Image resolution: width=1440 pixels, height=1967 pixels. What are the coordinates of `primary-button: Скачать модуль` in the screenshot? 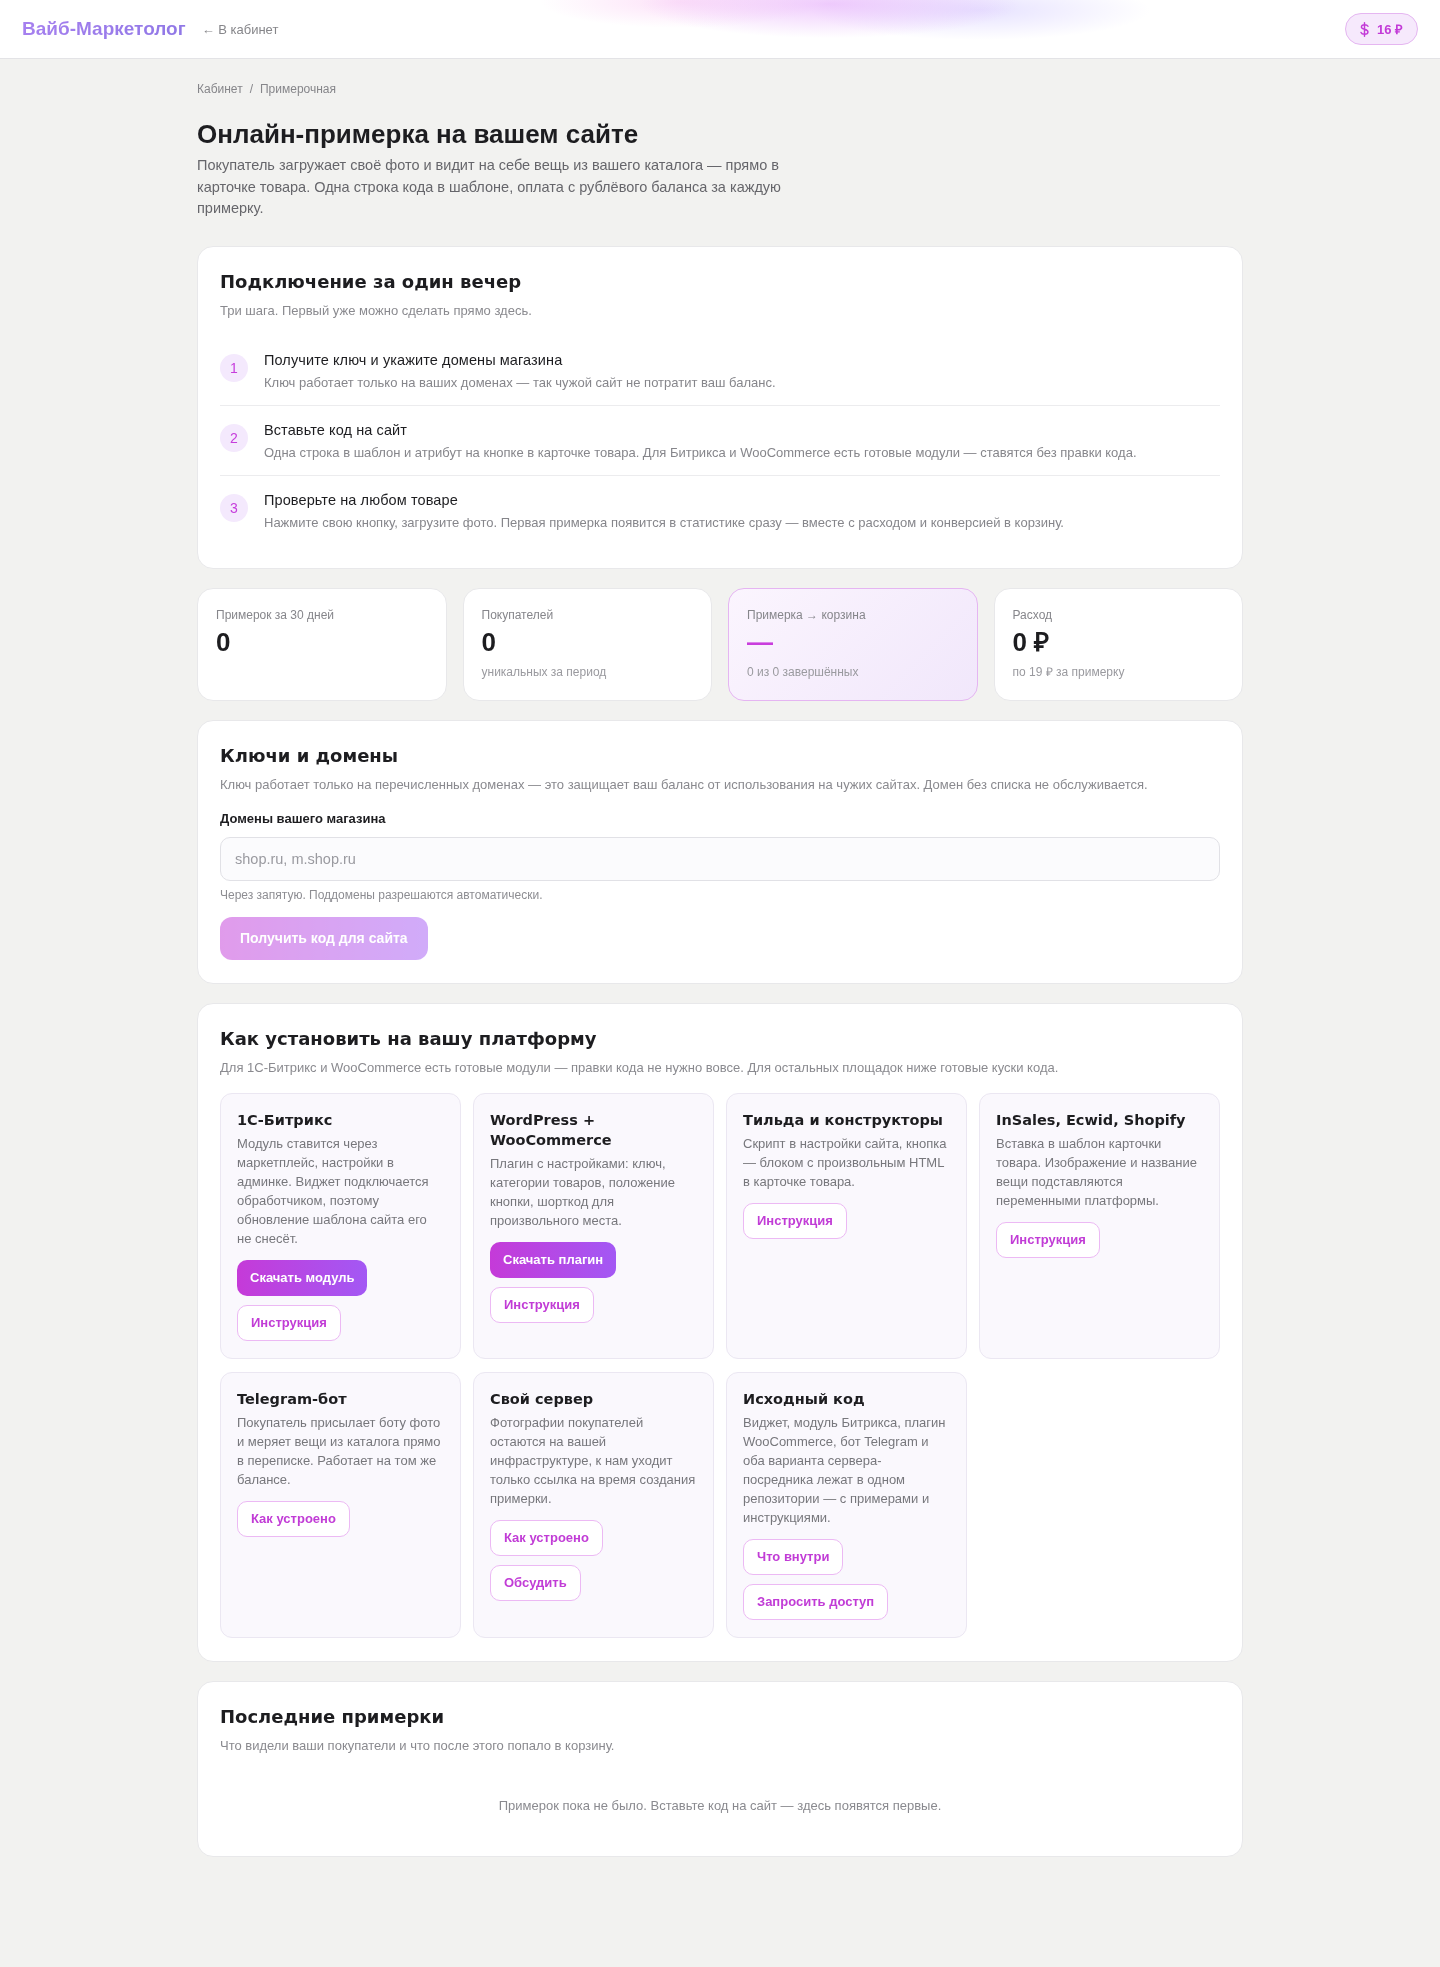 It's located at (302, 1277).